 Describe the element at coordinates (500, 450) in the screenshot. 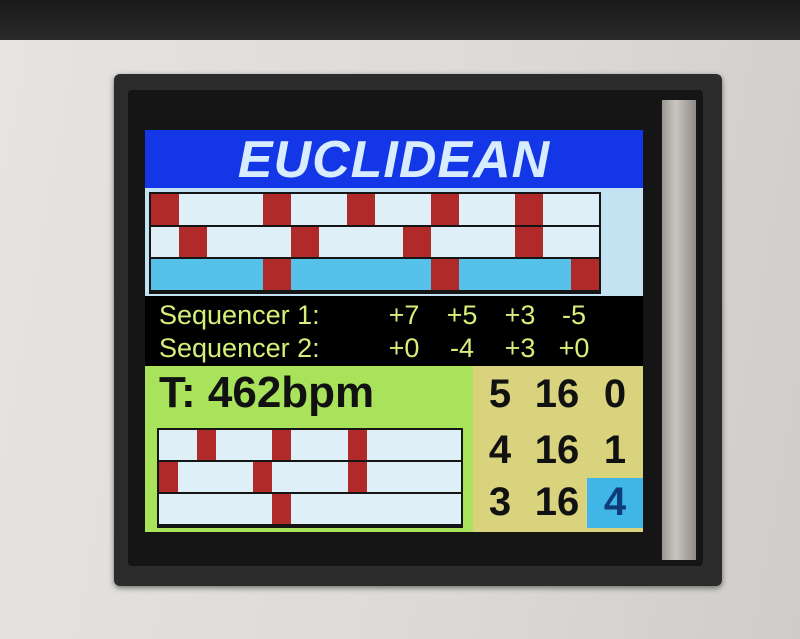

I see `hits-value: 4` at that location.